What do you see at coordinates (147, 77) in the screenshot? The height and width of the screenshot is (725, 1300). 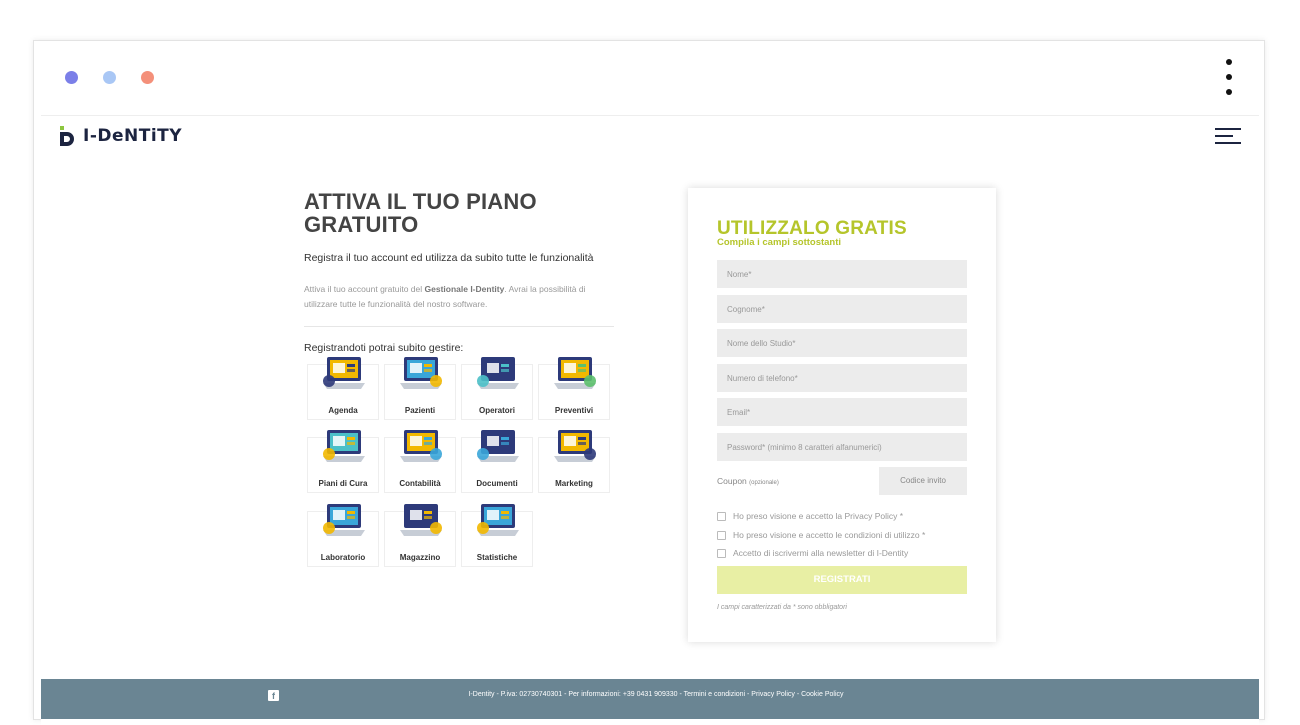 I see `window-dot-orange` at bounding box center [147, 77].